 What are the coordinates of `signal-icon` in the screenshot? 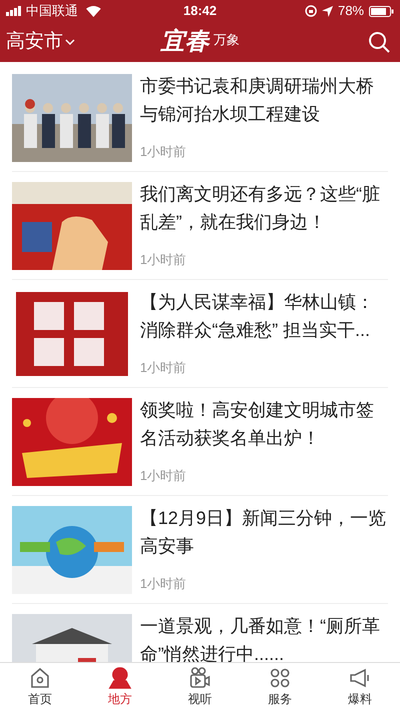 It's located at (14, 11).